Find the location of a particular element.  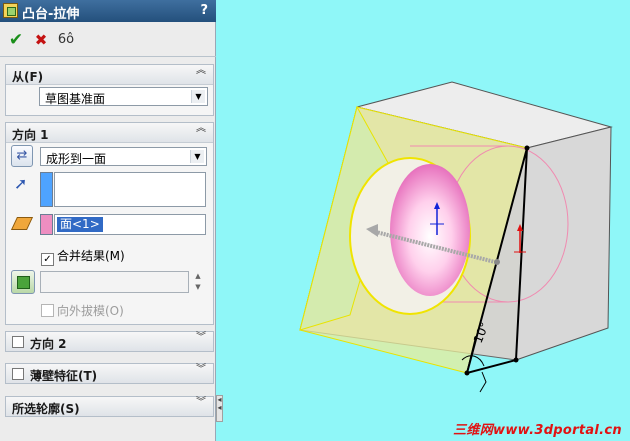

from-select: 草图基准面 ▼ is located at coordinates (123, 96).